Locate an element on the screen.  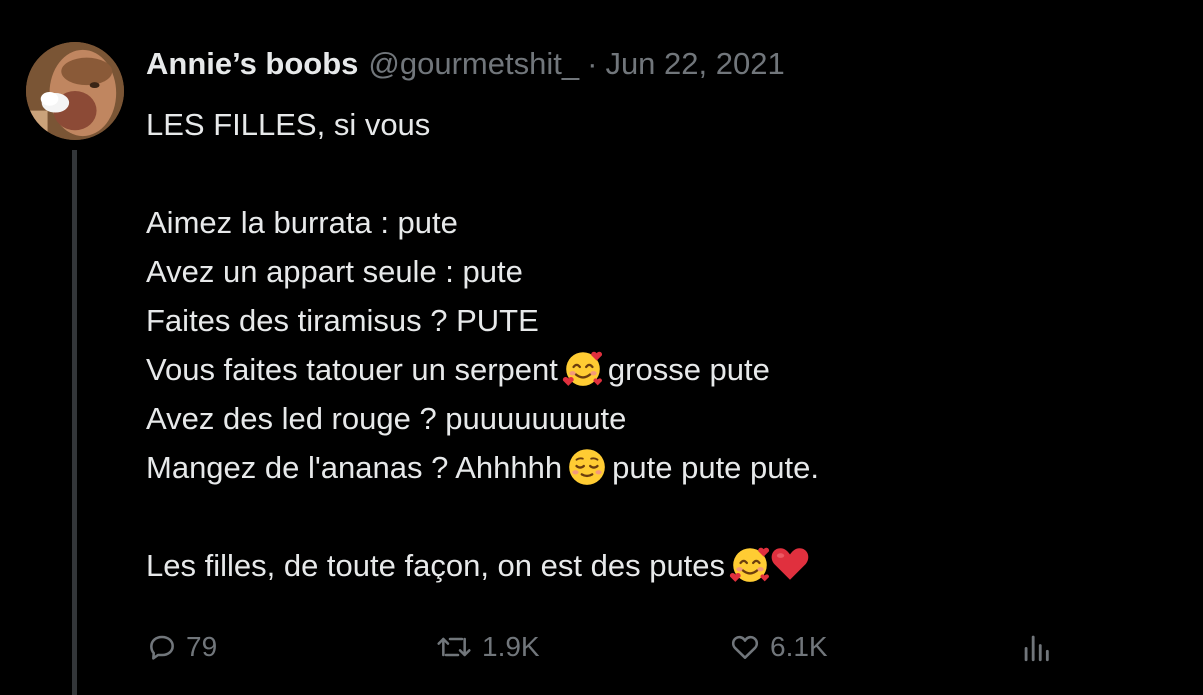
retweet-count: 1.9K is located at coordinates (511, 646).